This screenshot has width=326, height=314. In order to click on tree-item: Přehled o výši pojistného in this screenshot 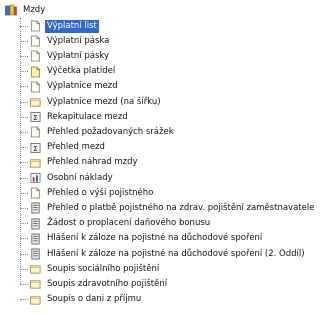, I will do `click(87, 193)`.